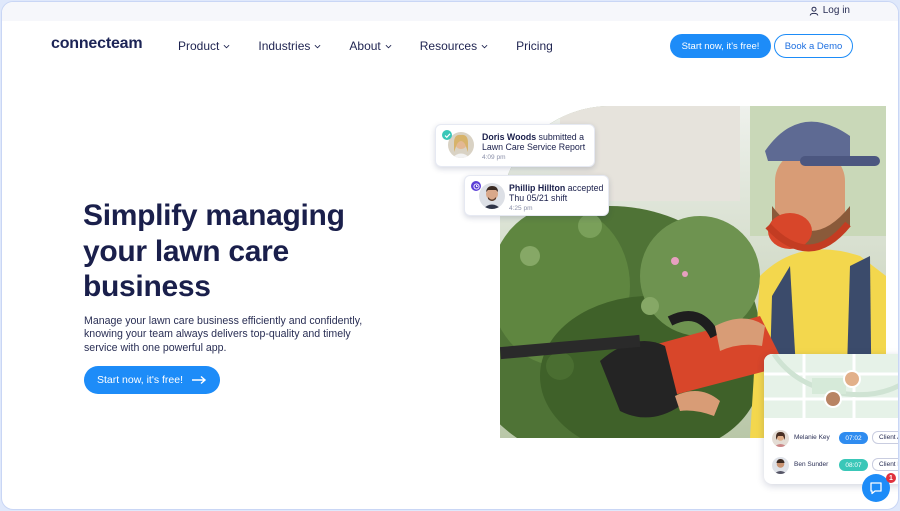 The image size is (900, 511). Describe the element at coordinates (720, 46) in the screenshot. I see `start-free-button: Start now, it's free!` at that location.